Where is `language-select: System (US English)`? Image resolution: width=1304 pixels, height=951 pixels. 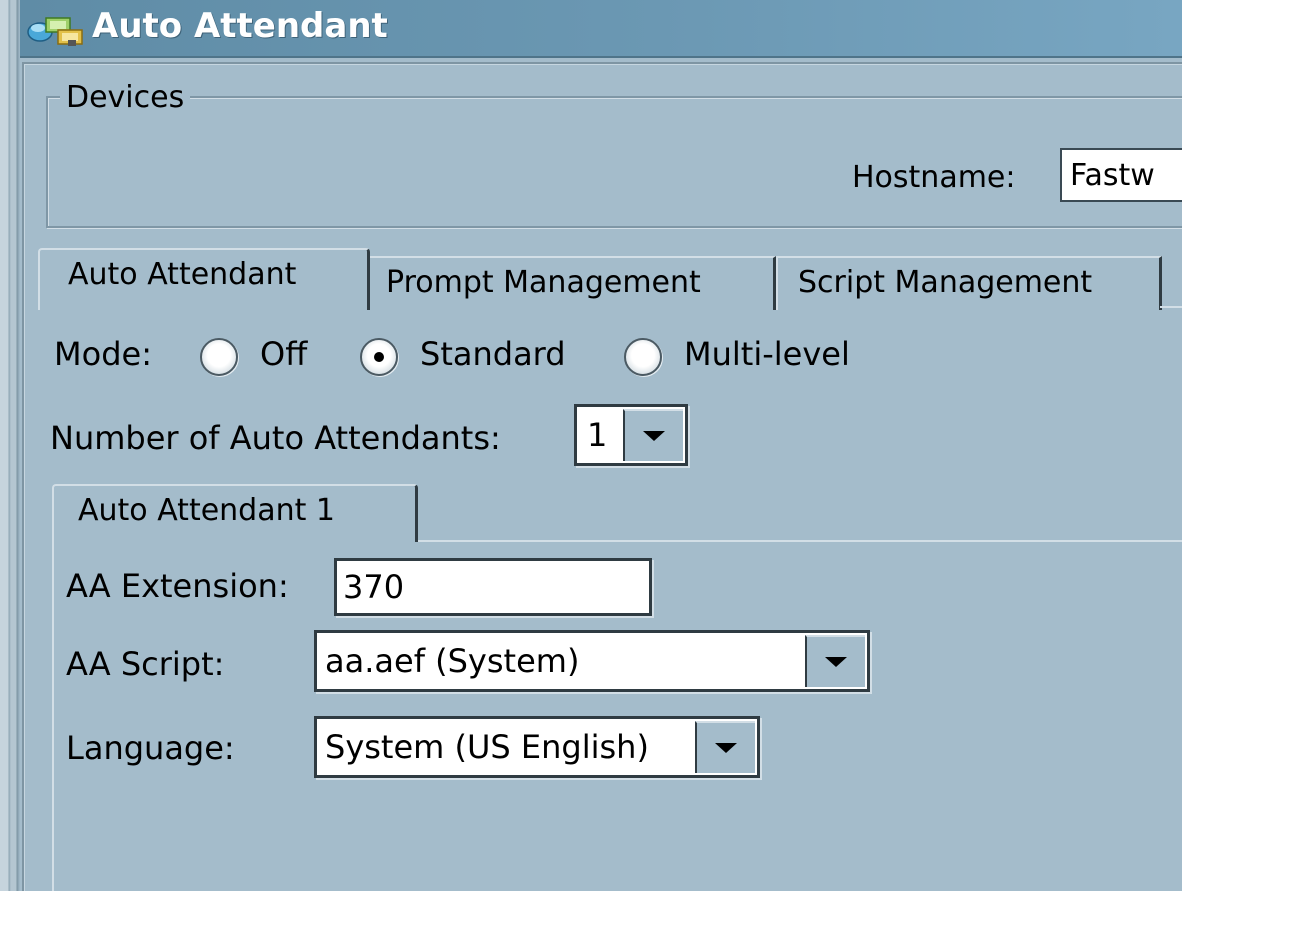 language-select: System (US English) is located at coordinates (537, 747).